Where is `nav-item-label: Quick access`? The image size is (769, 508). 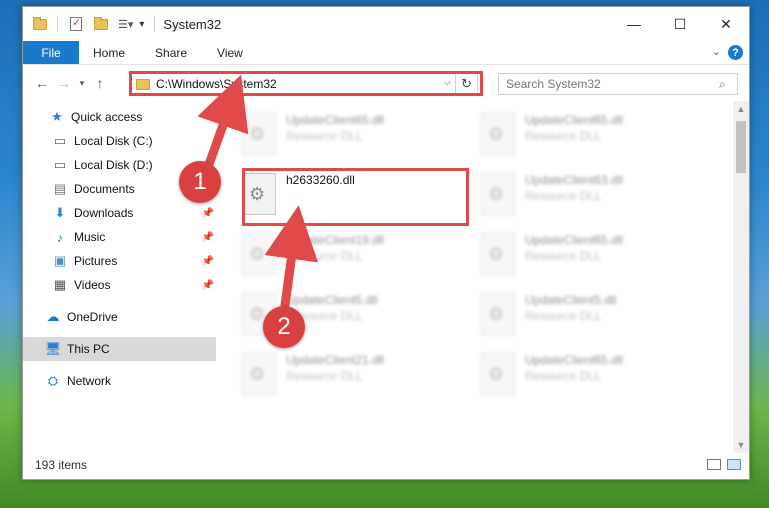
nav-item-label: Quick access is located at coordinates (107, 117).